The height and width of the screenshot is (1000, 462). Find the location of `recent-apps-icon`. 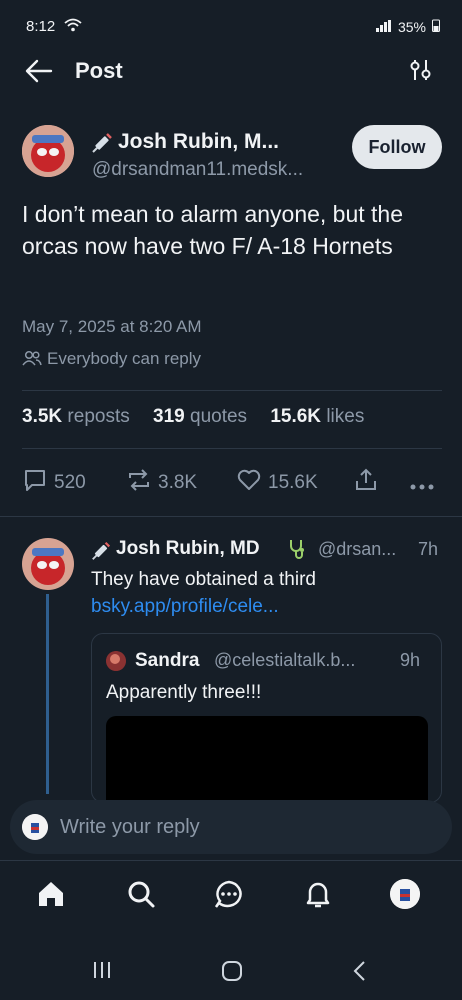

recent-apps-icon is located at coordinates (102, 972).